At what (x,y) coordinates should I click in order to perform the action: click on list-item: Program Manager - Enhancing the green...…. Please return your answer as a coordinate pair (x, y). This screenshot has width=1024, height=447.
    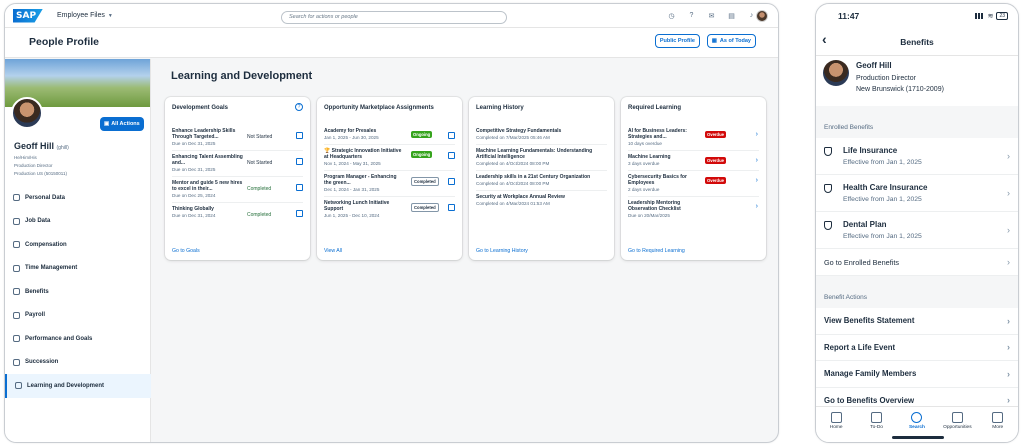
    Looking at the image, I should click on (389, 184).